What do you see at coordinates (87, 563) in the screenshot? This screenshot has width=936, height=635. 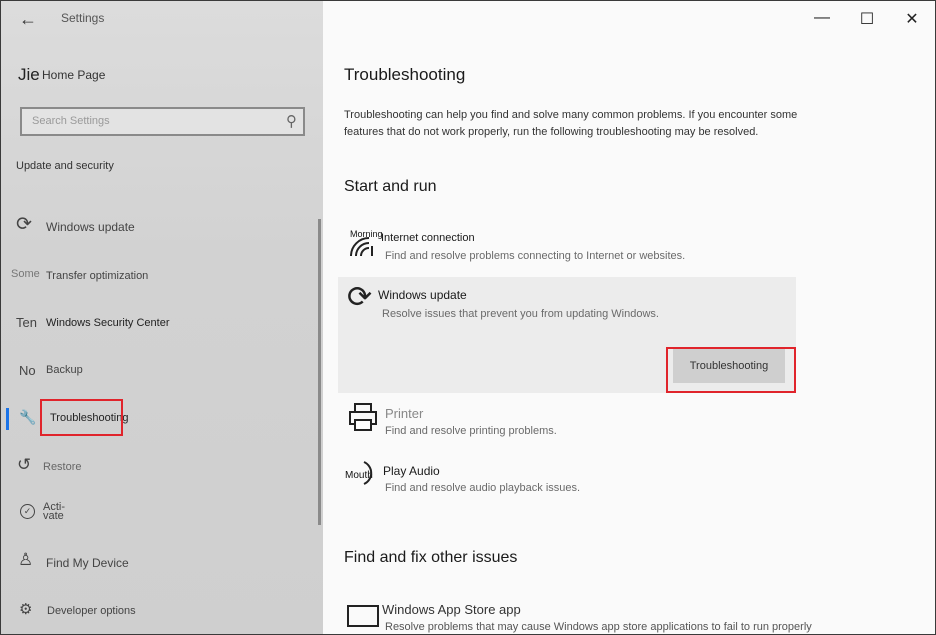 I see `sidebar-item-label: Find My Device` at bounding box center [87, 563].